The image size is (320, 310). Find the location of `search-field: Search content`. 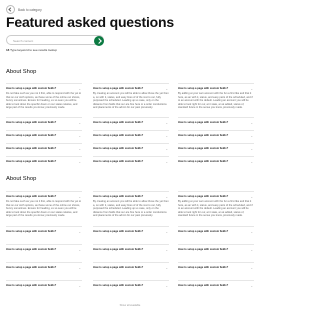

search-field: Search content is located at coordinates (55, 40).